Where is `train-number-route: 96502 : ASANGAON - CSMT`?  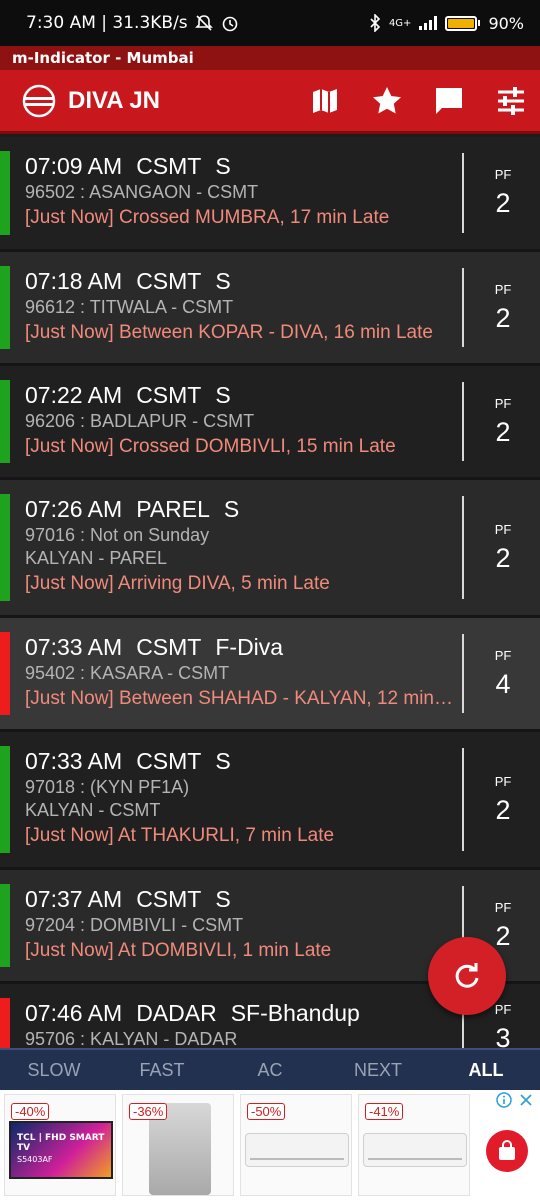 train-number-route: 96502 : ASANGAON - CSMT is located at coordinates (142, 192).